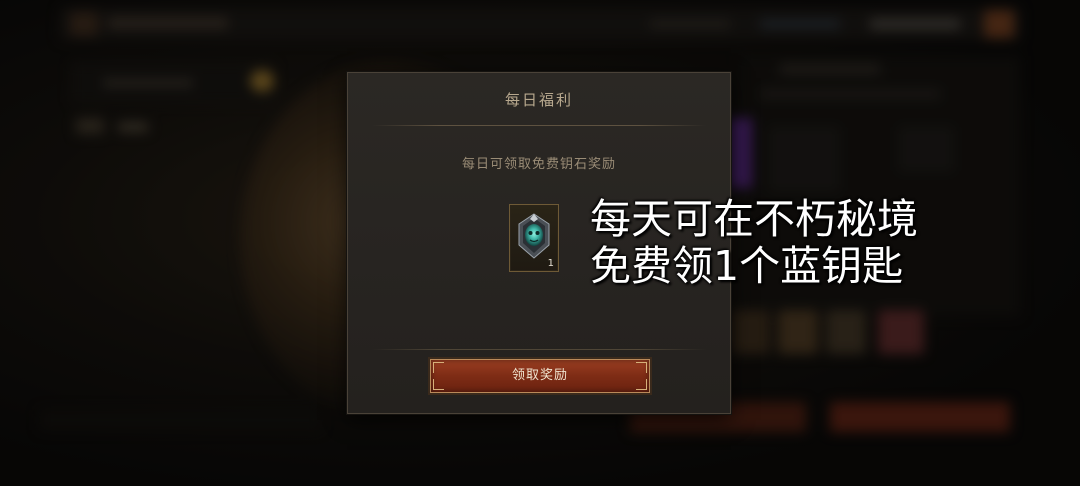  What do you see at coordinates (747, 266) in the screenshot?
I see `caption-line-2: 免费领1个蓝钥匙` at bounding box center [747, 266].